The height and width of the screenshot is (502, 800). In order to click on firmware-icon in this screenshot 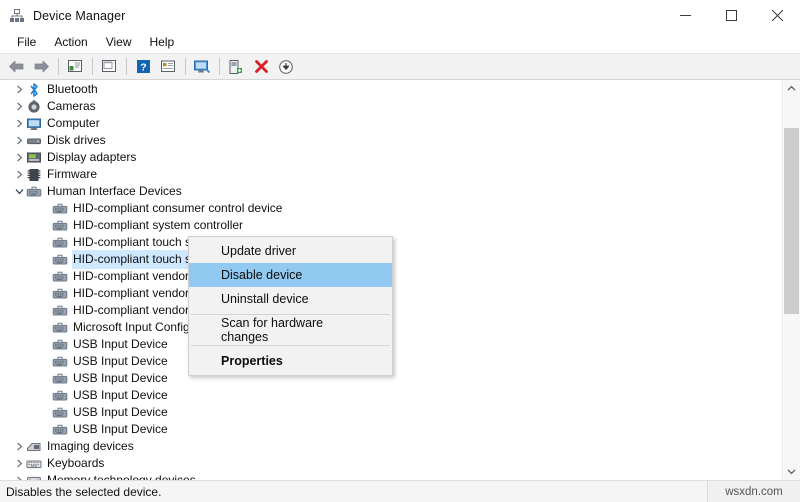, I will do `click(34, 175)`.